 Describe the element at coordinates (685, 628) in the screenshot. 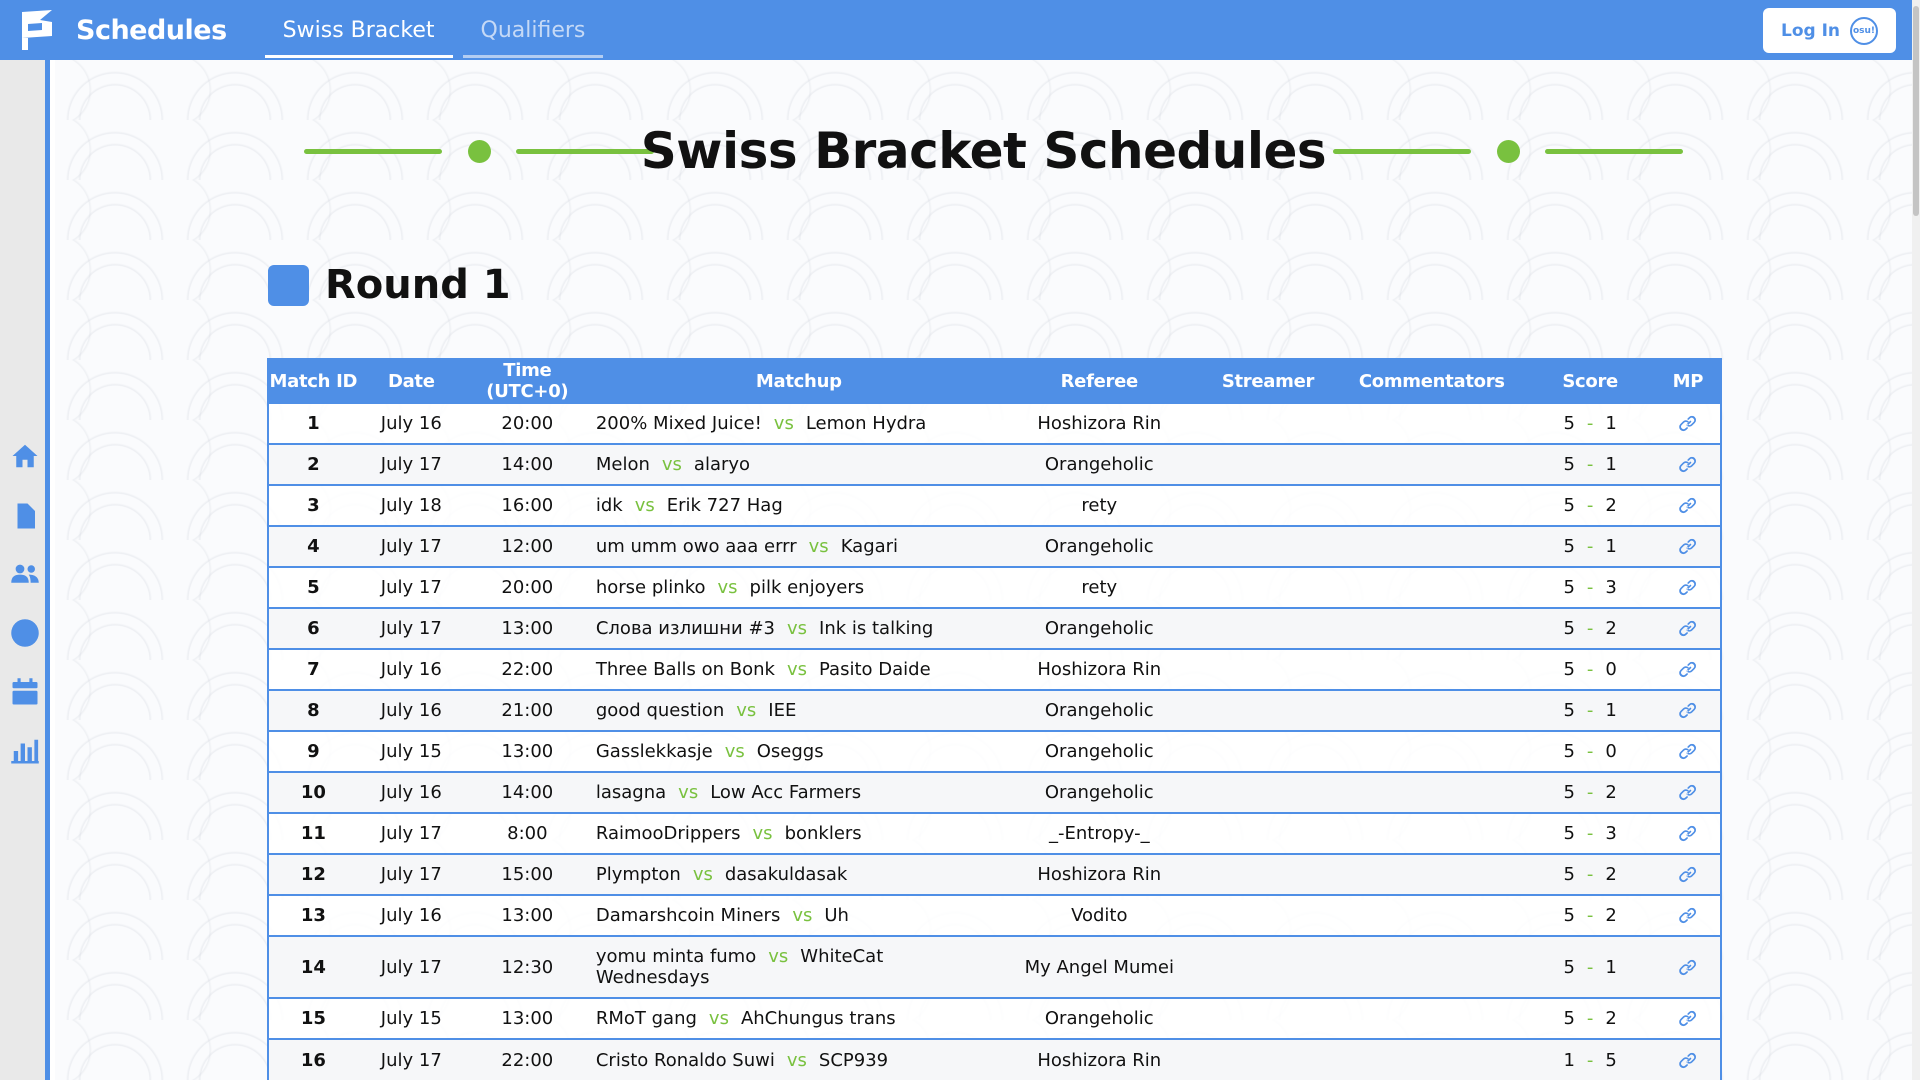

I see `team1-name: Слова излишни #3` at that location.